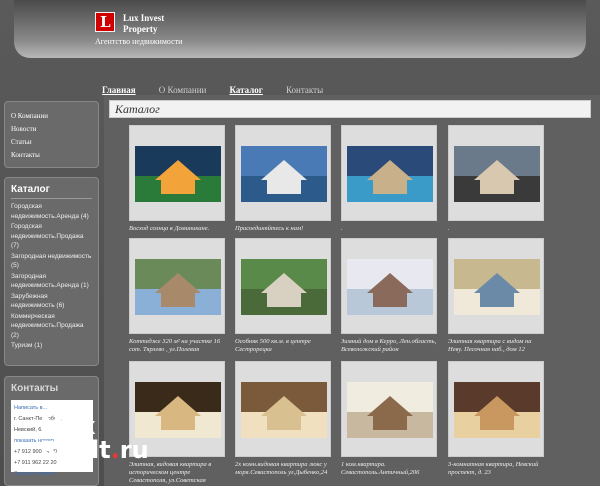 The width and height of the screenshot is (600, 486). What do you see at coordinates (389, 409) in the screenshot?
I see `room-photo` at bounding box center [389, 409].